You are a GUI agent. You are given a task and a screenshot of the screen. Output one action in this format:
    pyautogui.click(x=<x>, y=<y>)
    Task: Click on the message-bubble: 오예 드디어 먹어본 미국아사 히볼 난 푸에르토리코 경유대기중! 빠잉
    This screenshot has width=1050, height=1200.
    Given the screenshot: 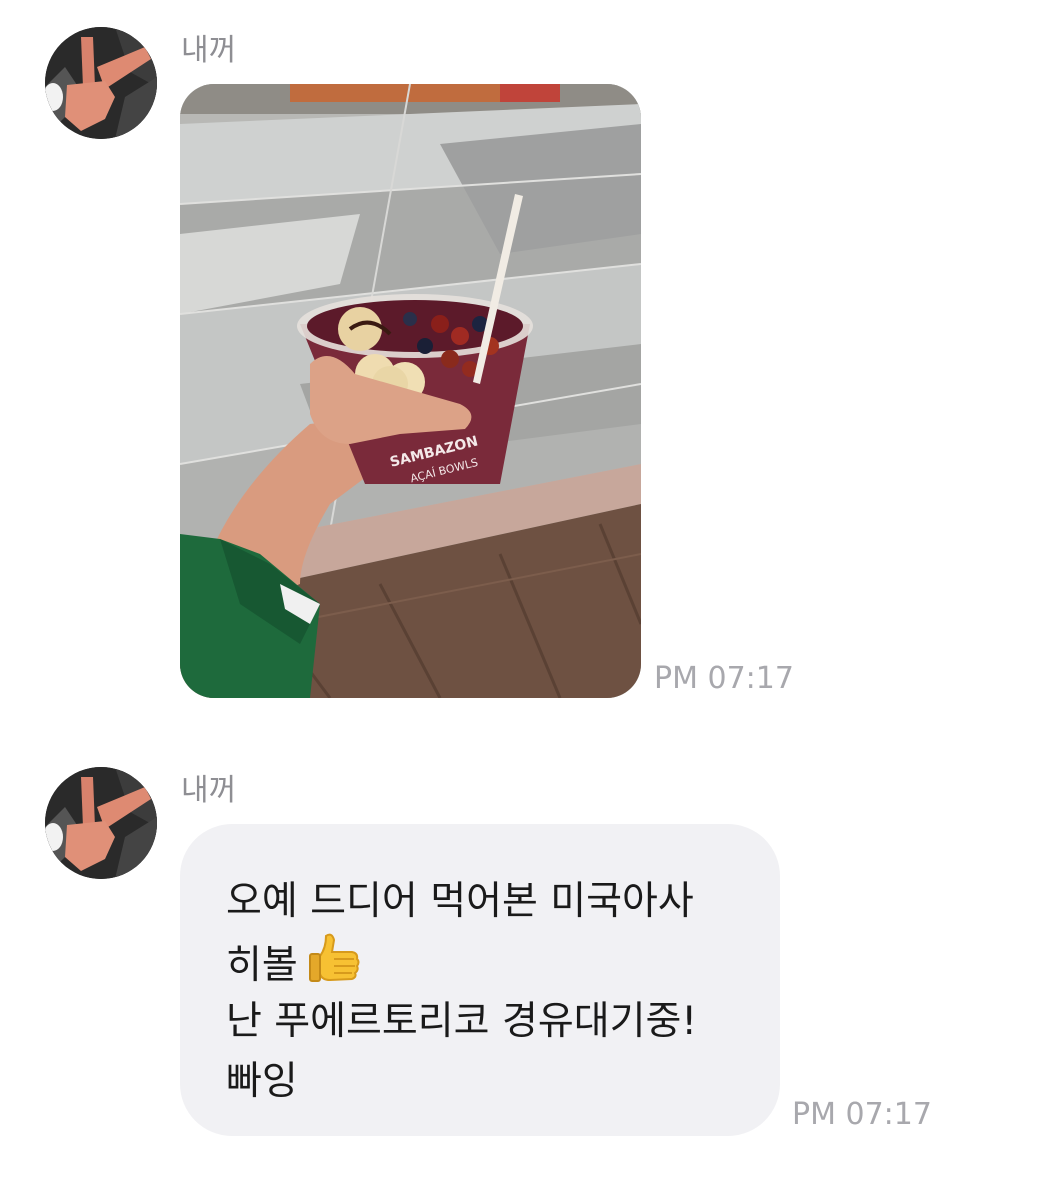 What is the action you would take?
    pyautogui.click(x=480, y=980)
    